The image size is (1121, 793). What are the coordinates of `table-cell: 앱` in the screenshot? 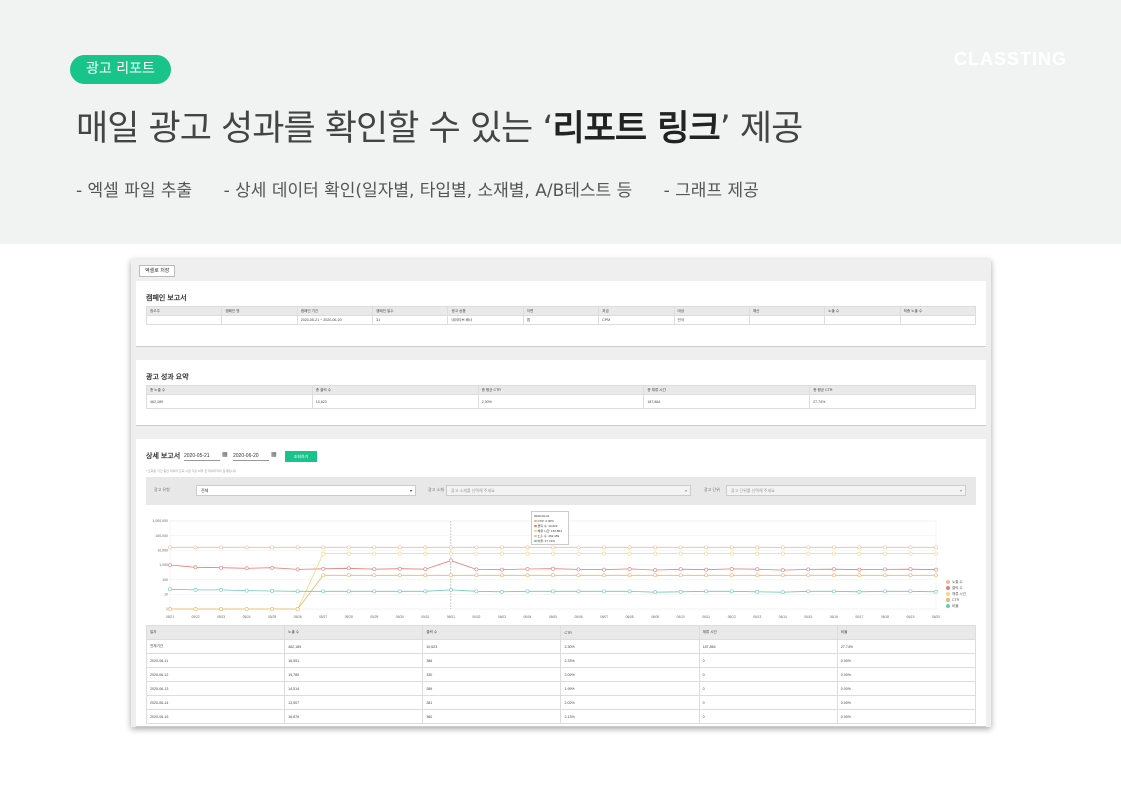 It's located at (561, 320).